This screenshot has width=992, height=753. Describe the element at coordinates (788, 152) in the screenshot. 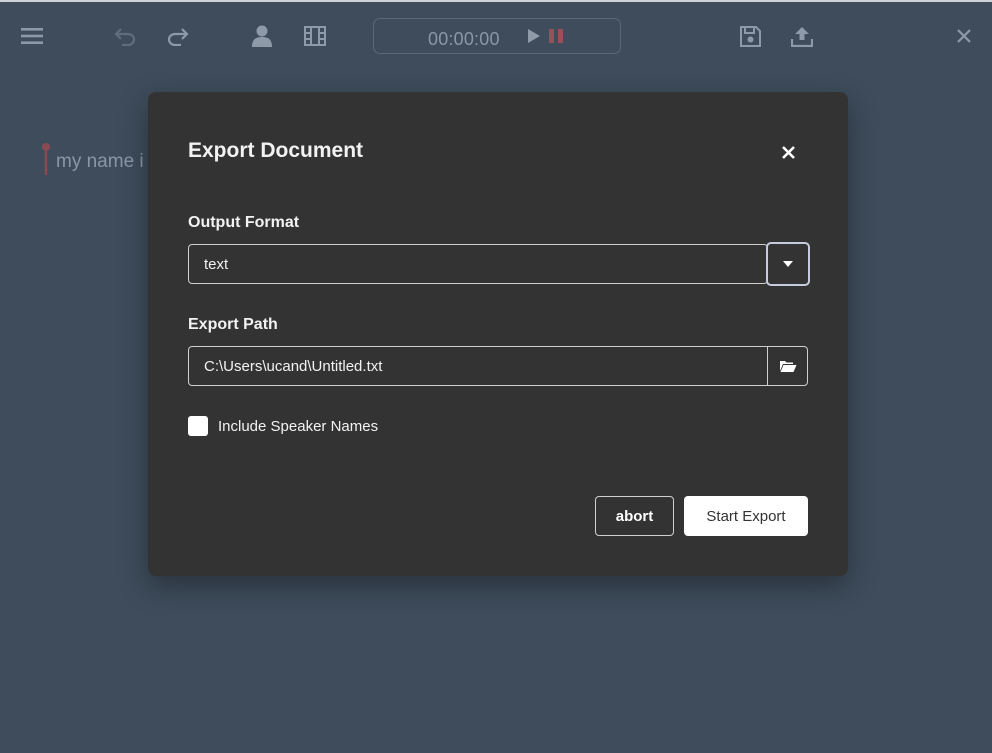

I see `dialog-close-icon` at that location.